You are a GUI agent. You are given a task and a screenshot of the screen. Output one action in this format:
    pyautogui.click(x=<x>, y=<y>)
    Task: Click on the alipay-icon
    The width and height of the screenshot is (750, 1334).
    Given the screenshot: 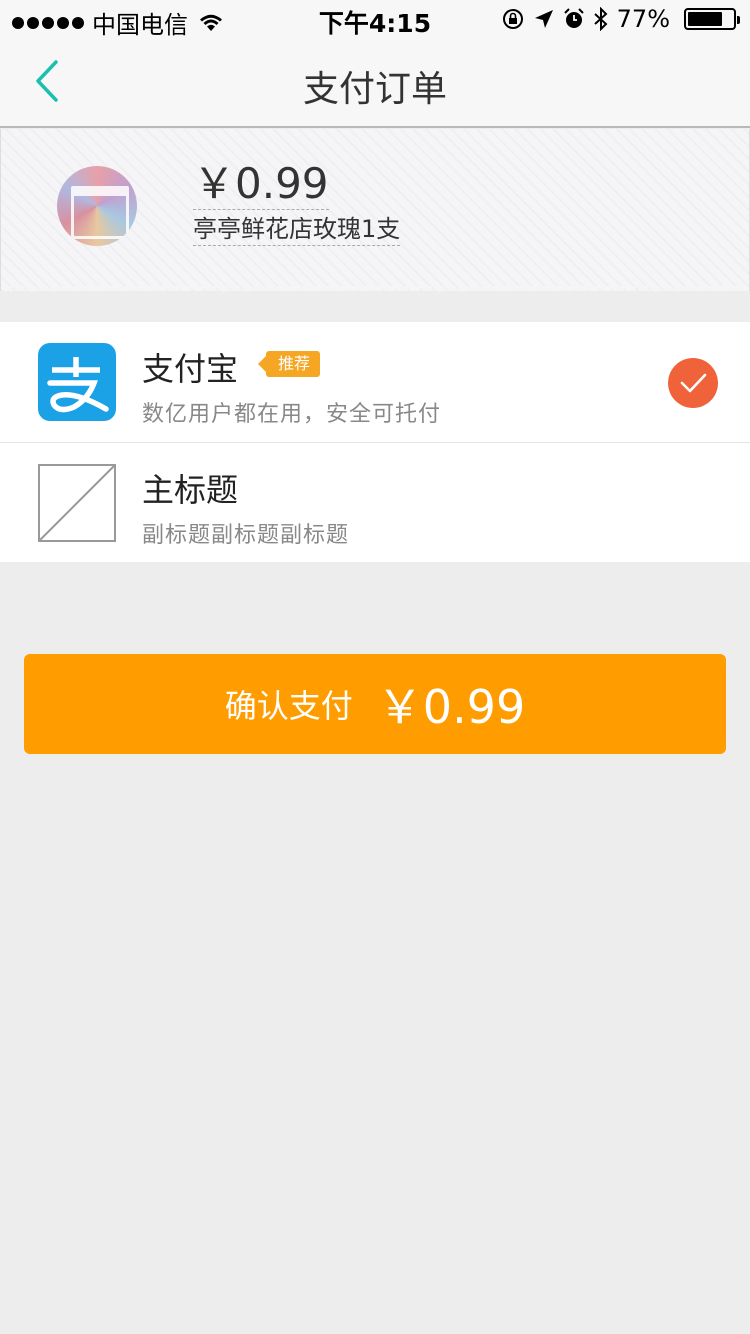 What is the action you would take?
    pyautogui.click(x=77, y=382)
    